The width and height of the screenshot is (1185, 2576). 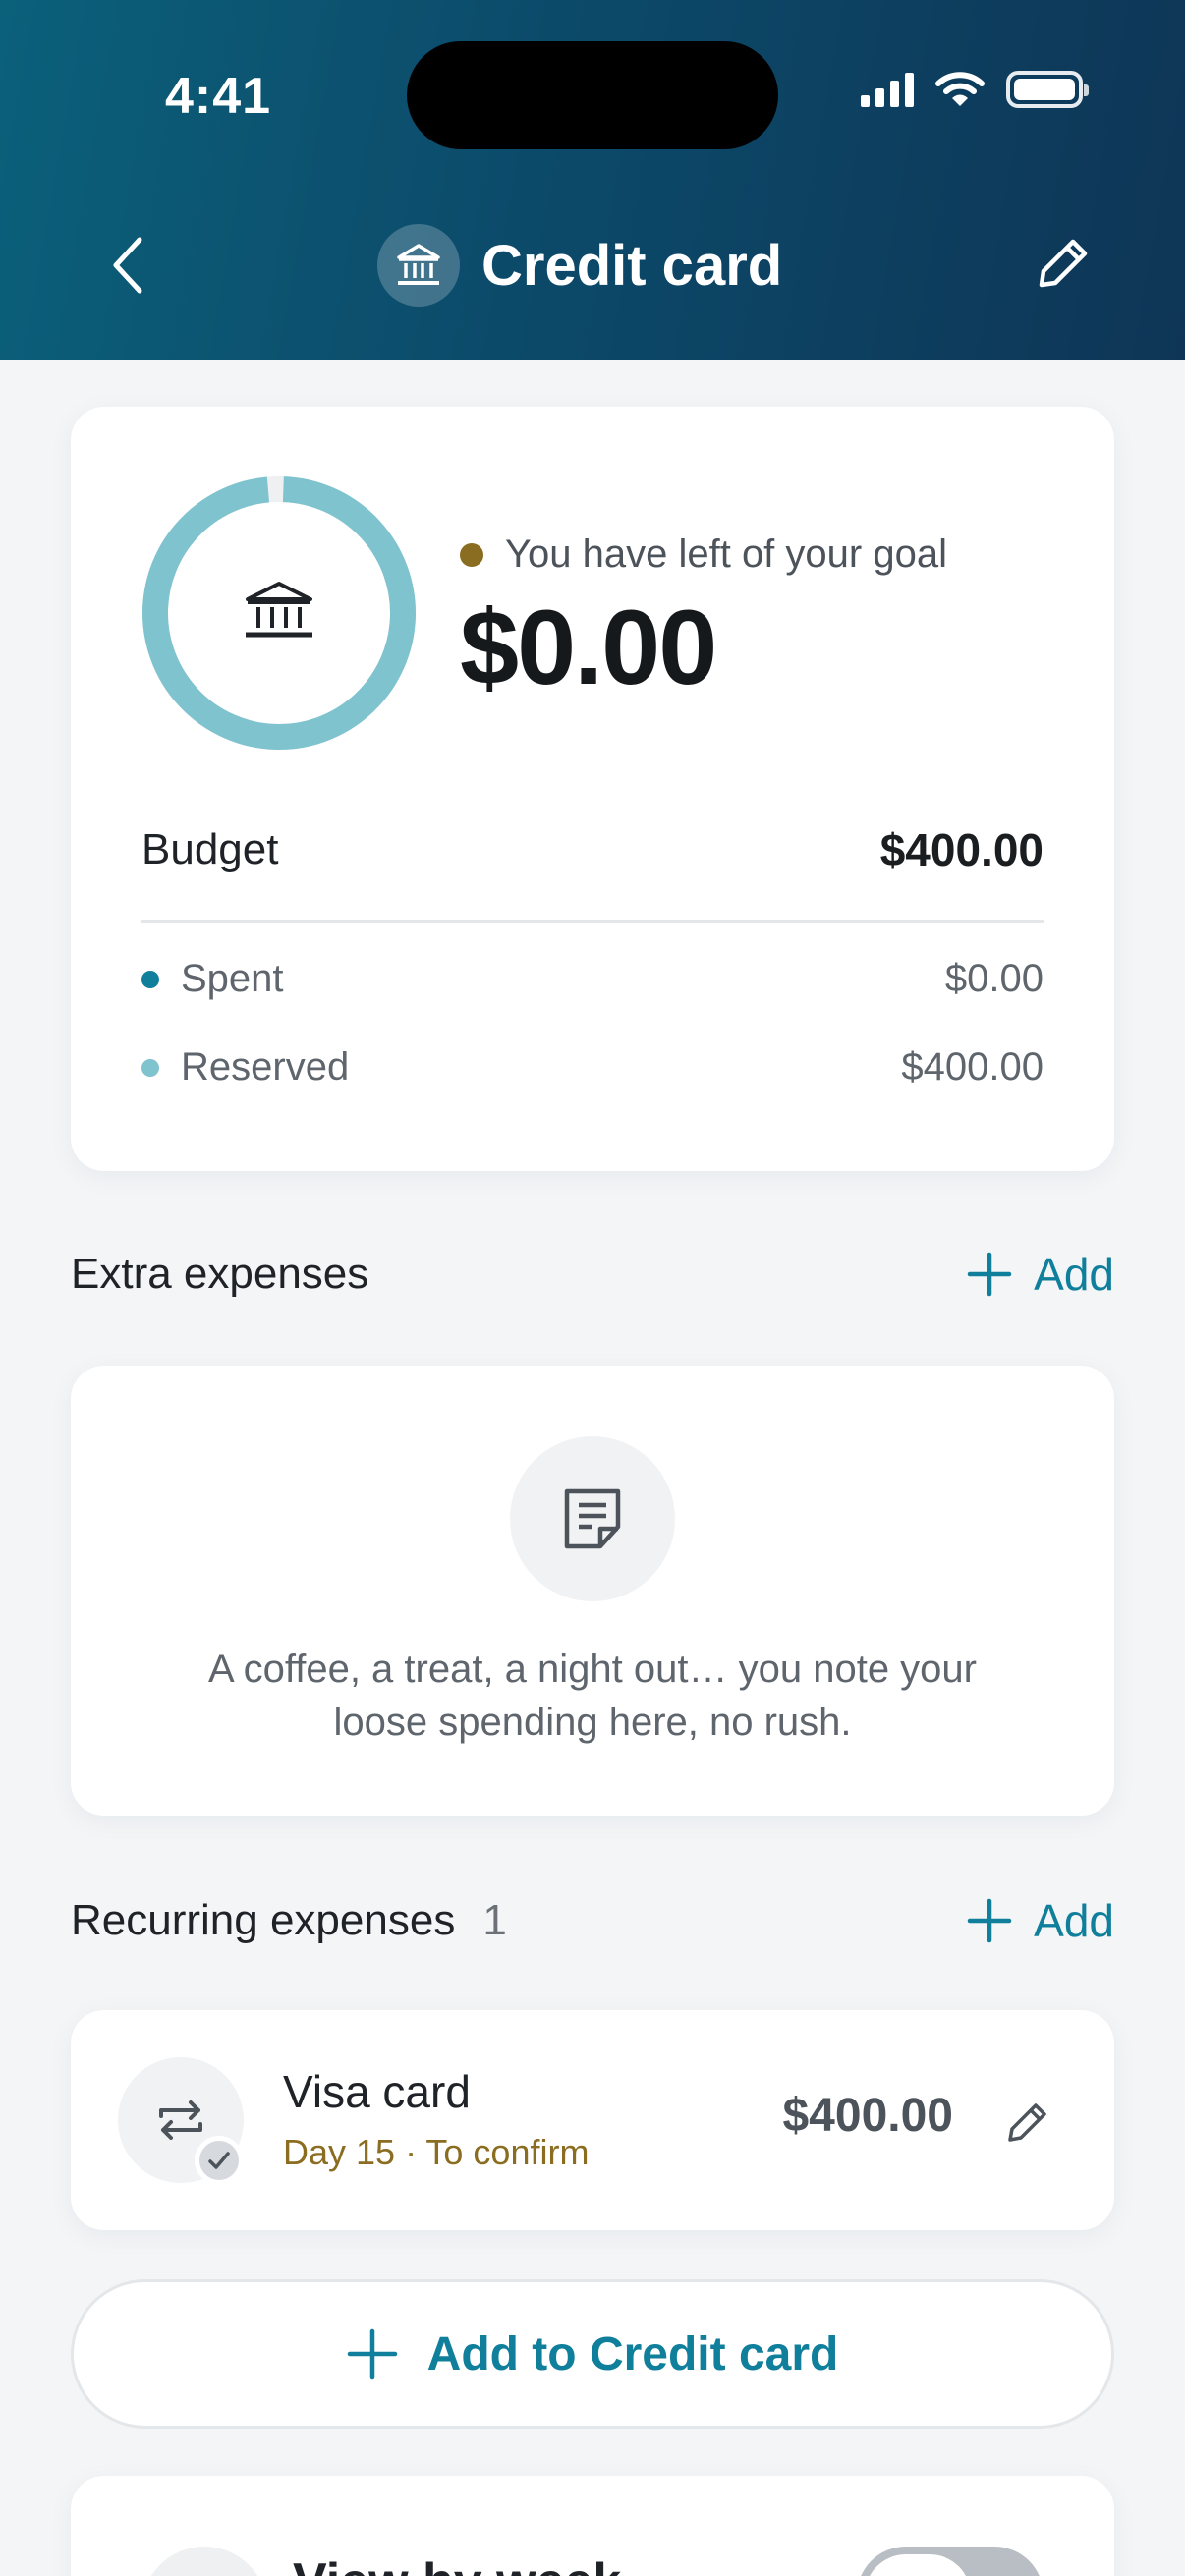 I want to click on reserved-label: Reserved, so click(x=265, y=1067).